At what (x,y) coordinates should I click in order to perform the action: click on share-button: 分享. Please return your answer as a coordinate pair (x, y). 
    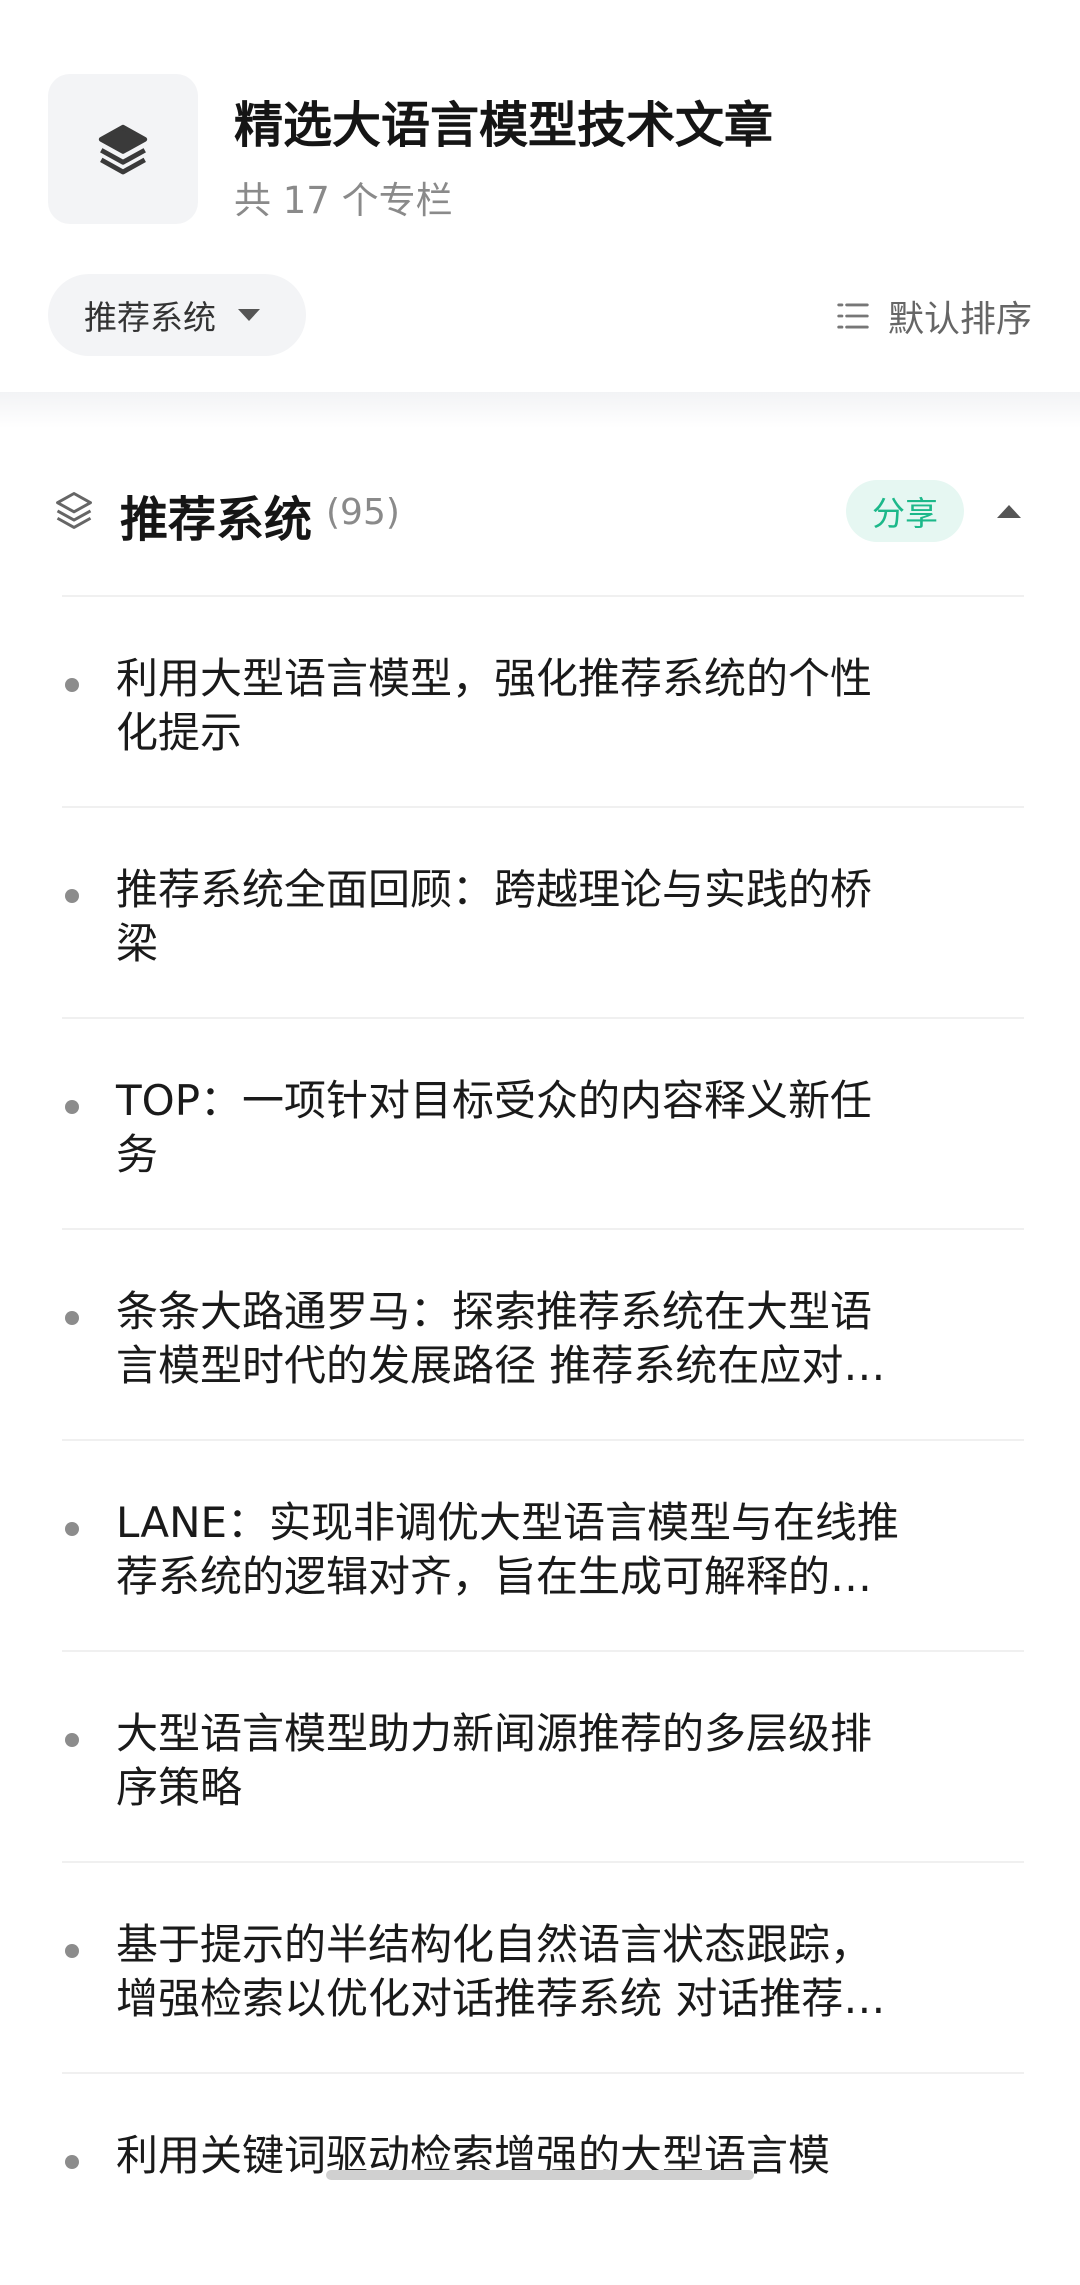
    Looking at the image, I should click on (905, 511).